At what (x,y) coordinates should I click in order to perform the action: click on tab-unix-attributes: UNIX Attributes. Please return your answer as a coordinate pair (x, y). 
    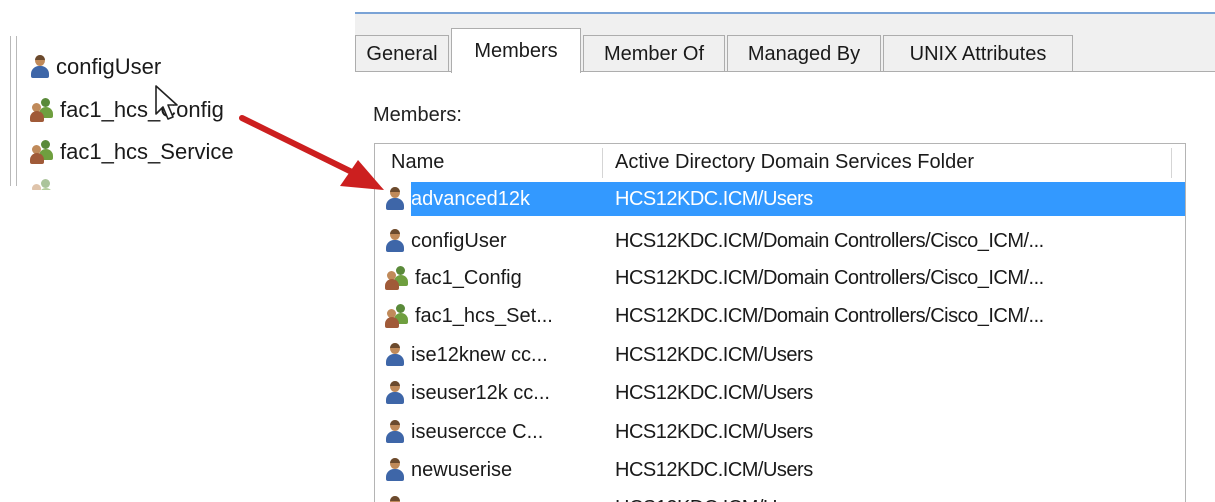
    Looking at the image, I should click on (978, 53).